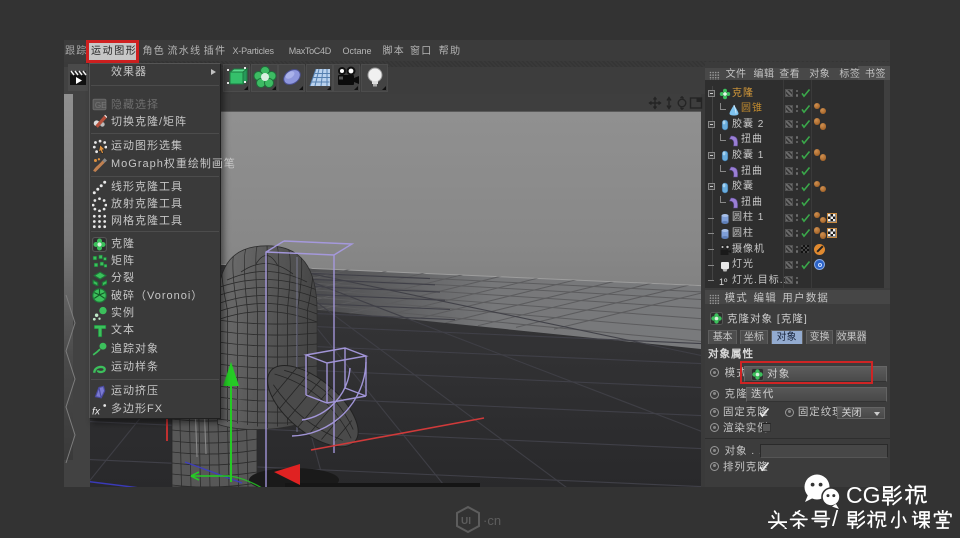 The height and width of the screenshot is (538, 960). I want to click on svg-text: ·cn, so click(492, 520).